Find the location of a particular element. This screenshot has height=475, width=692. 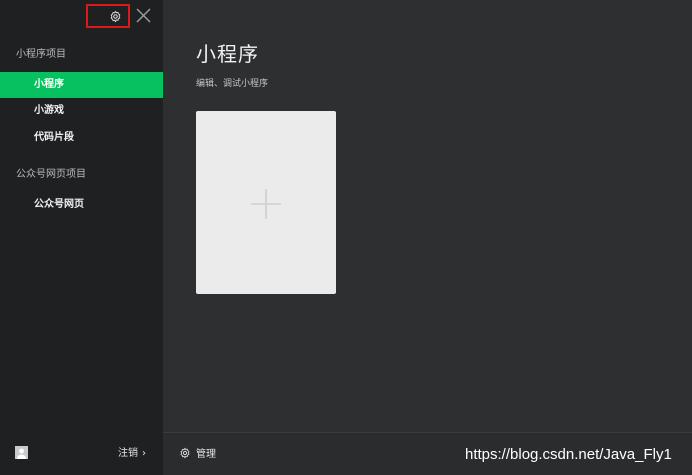

page-title: 小程序 is located at coordinates (227, 54).